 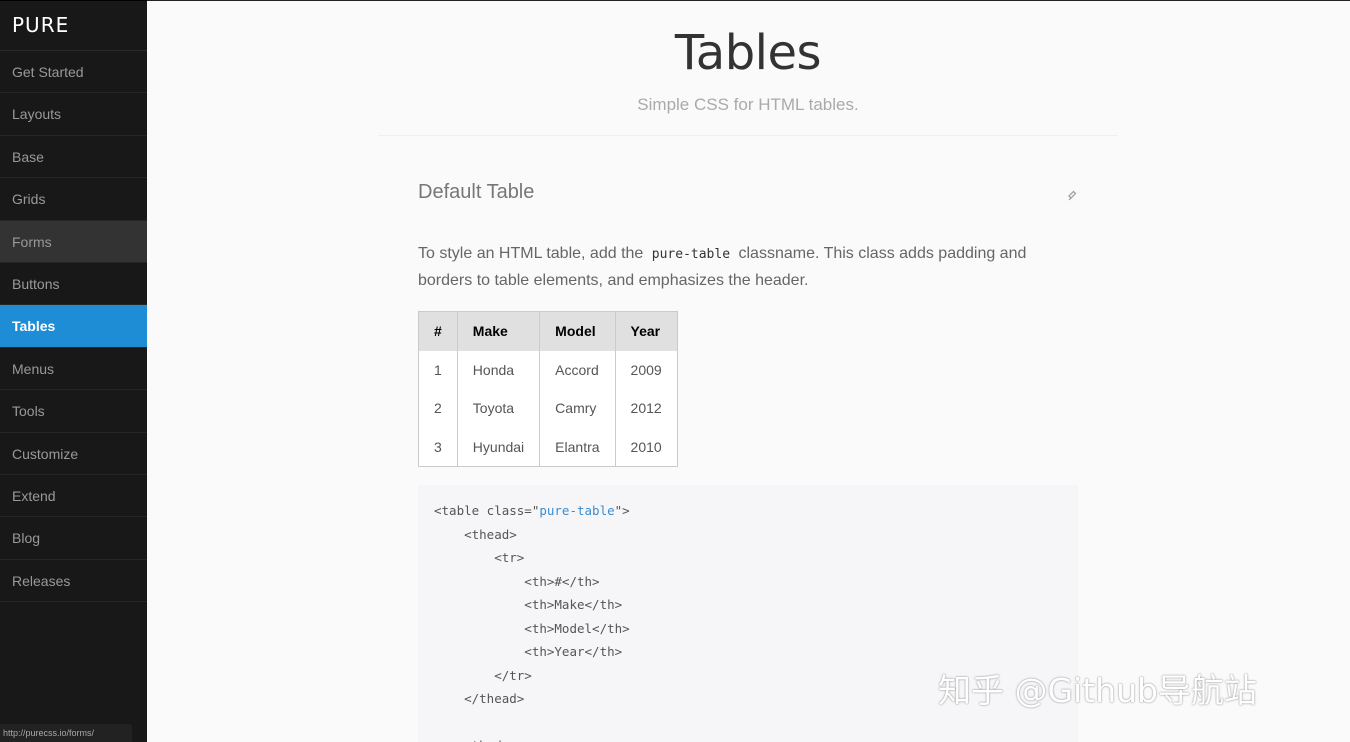 What do you see at coordinates (498, 331) in the screenshot?
I see `column-header: Make` at bounding box center [498, 331].